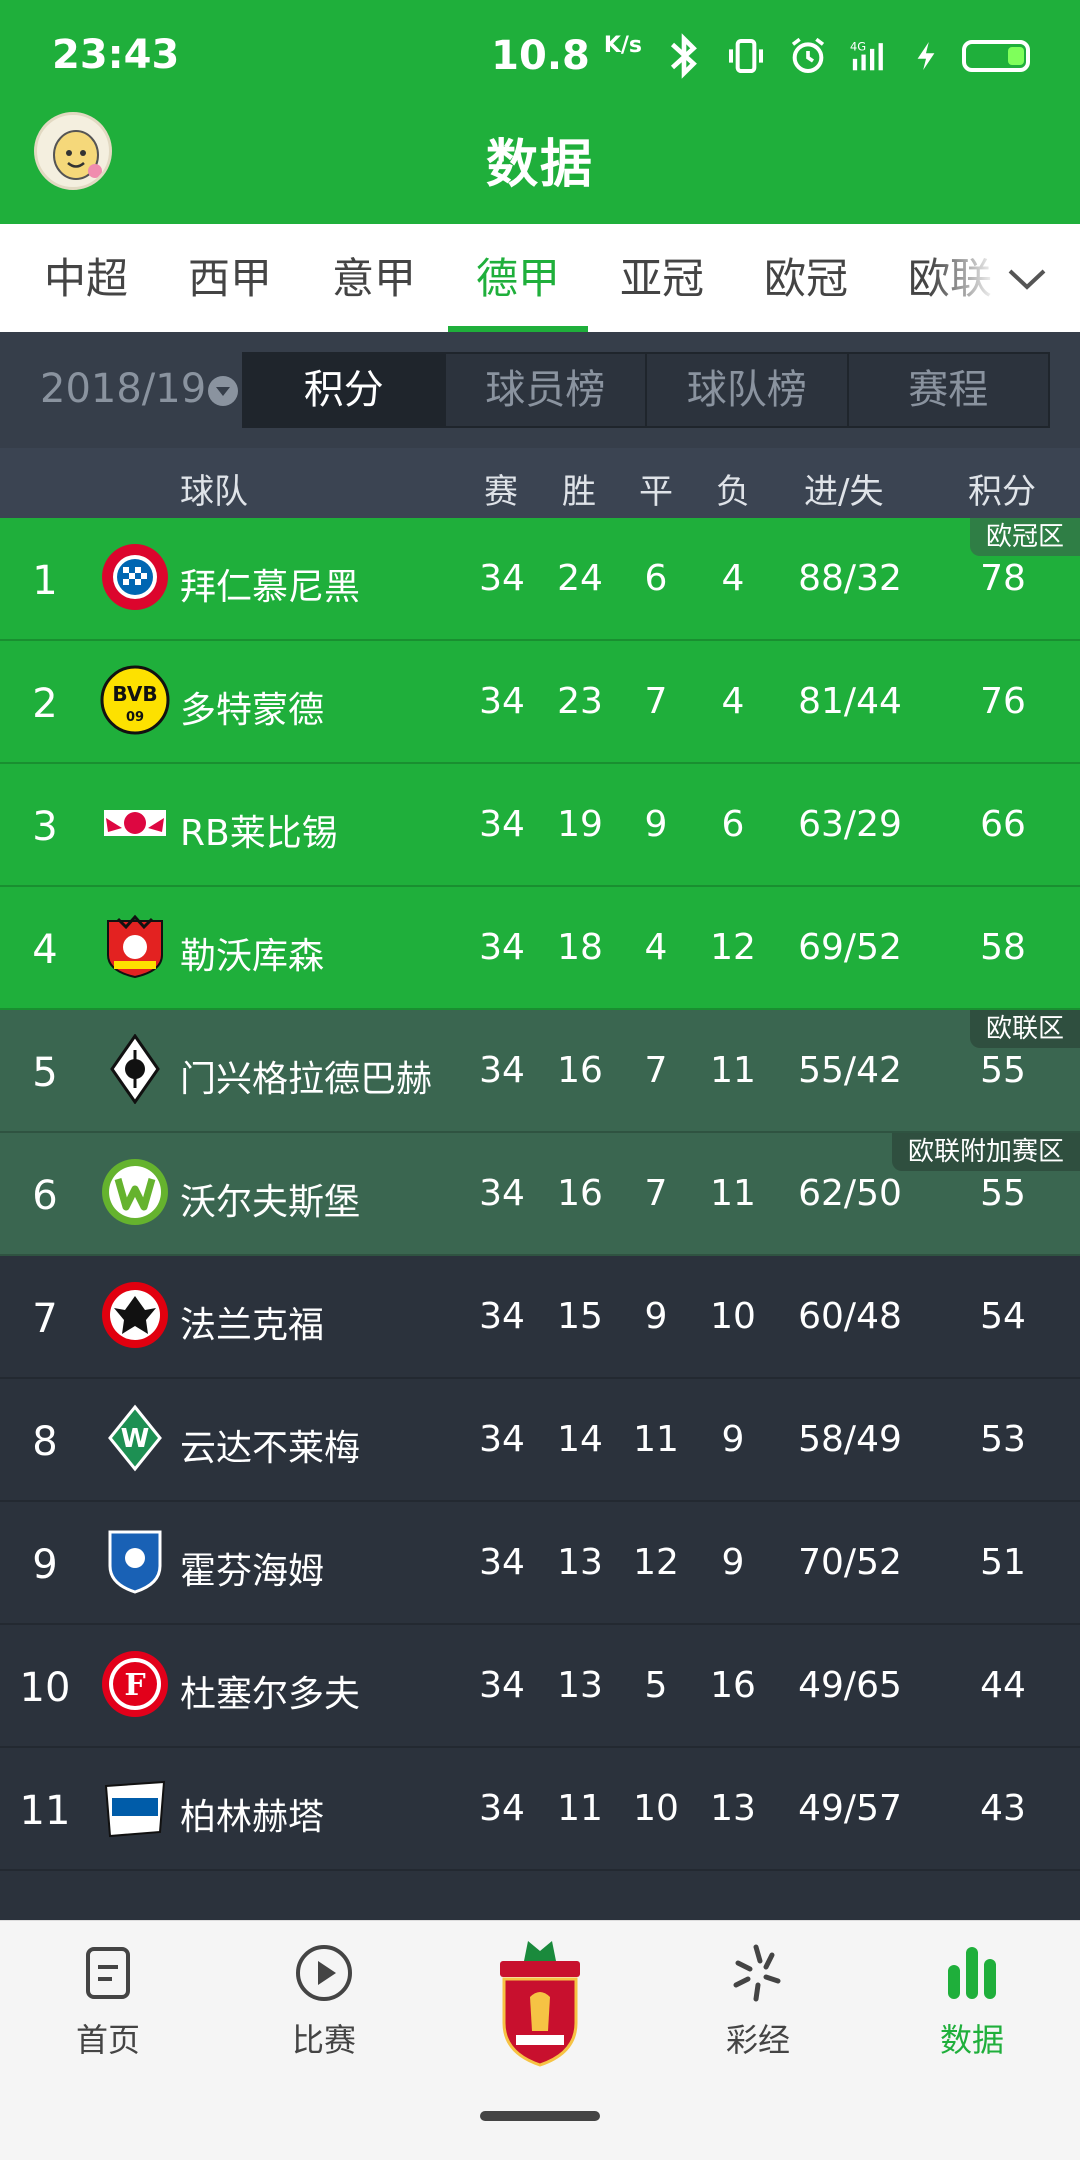  I want to click on won: 13, so click(580, 1685).